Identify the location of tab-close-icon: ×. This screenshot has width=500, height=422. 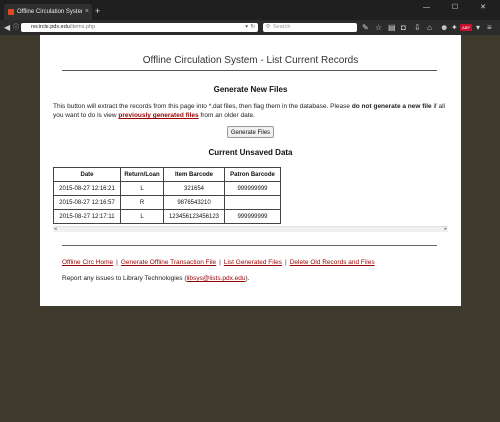
(87, 12).